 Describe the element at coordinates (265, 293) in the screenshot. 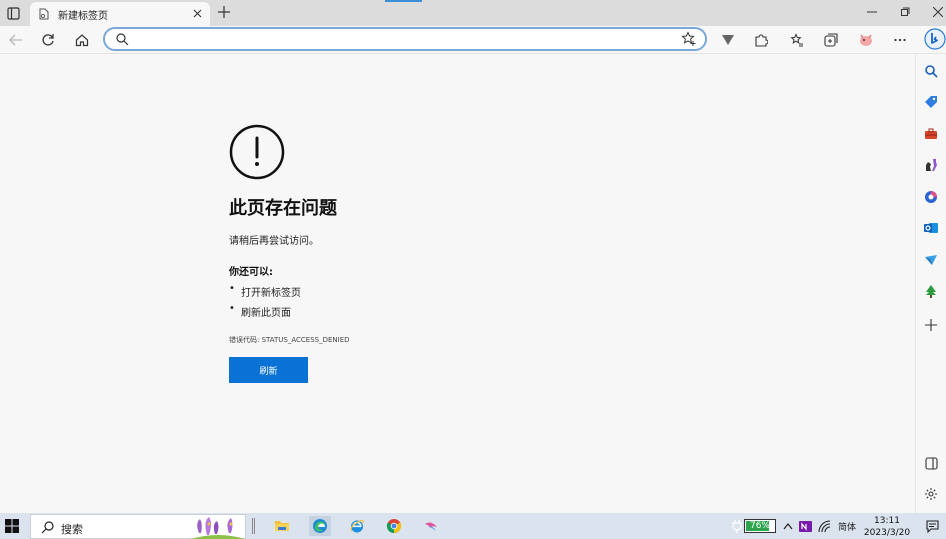

I see `suggestion-open-new-tab: 打开新标签页` at that location.